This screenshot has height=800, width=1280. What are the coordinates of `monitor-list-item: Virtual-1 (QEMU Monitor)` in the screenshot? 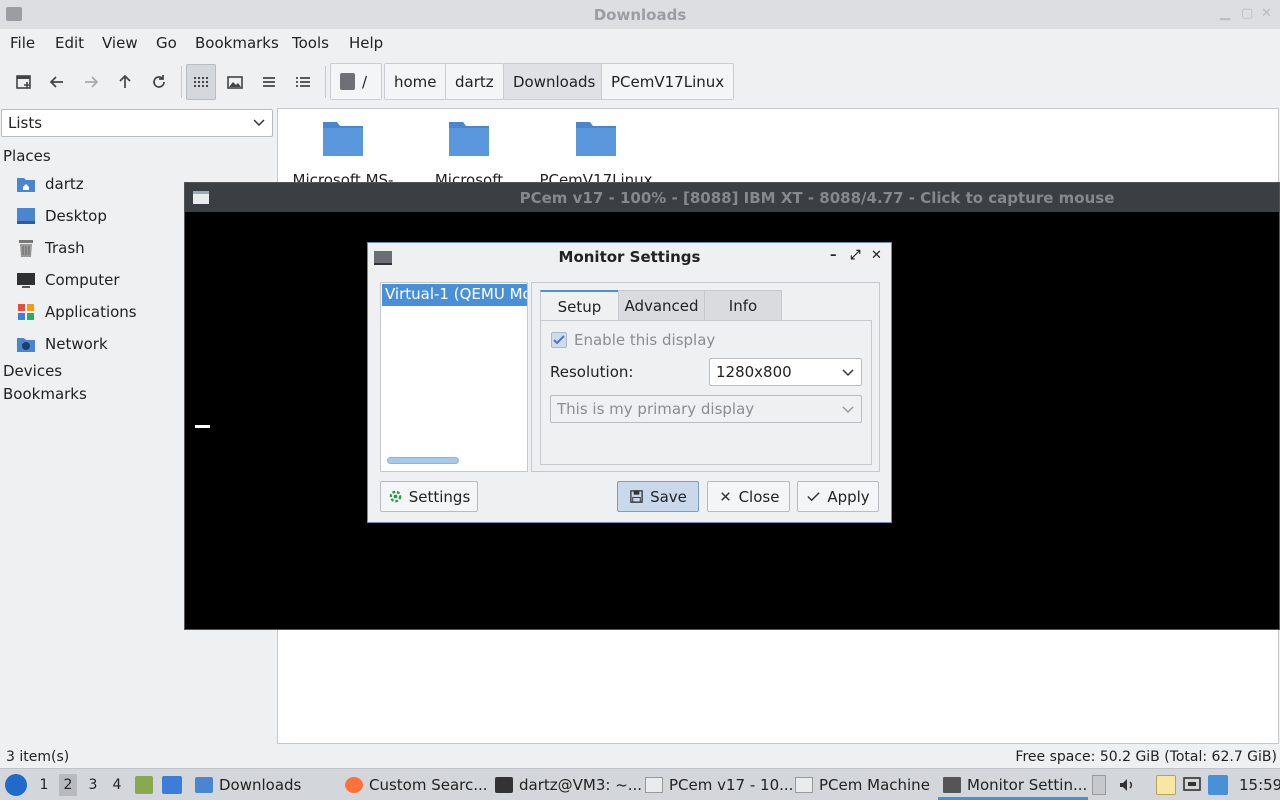 It's located at (454, 295).